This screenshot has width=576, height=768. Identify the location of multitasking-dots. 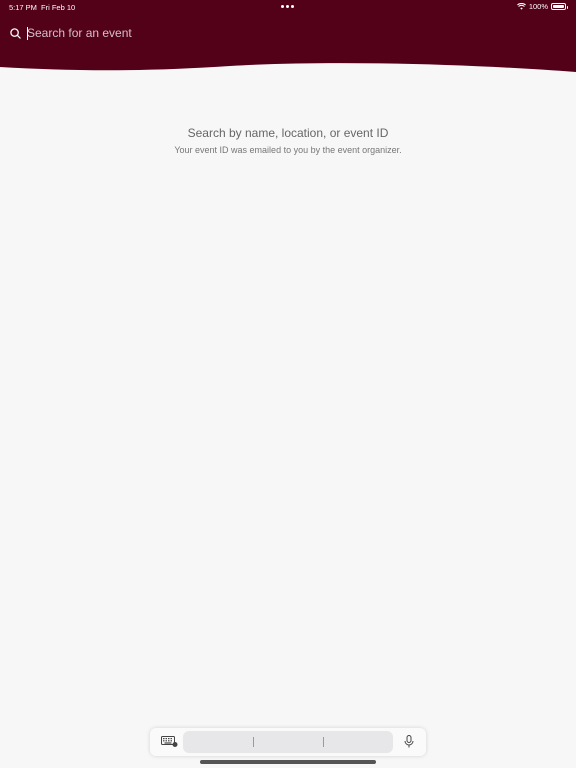
(287, 6).